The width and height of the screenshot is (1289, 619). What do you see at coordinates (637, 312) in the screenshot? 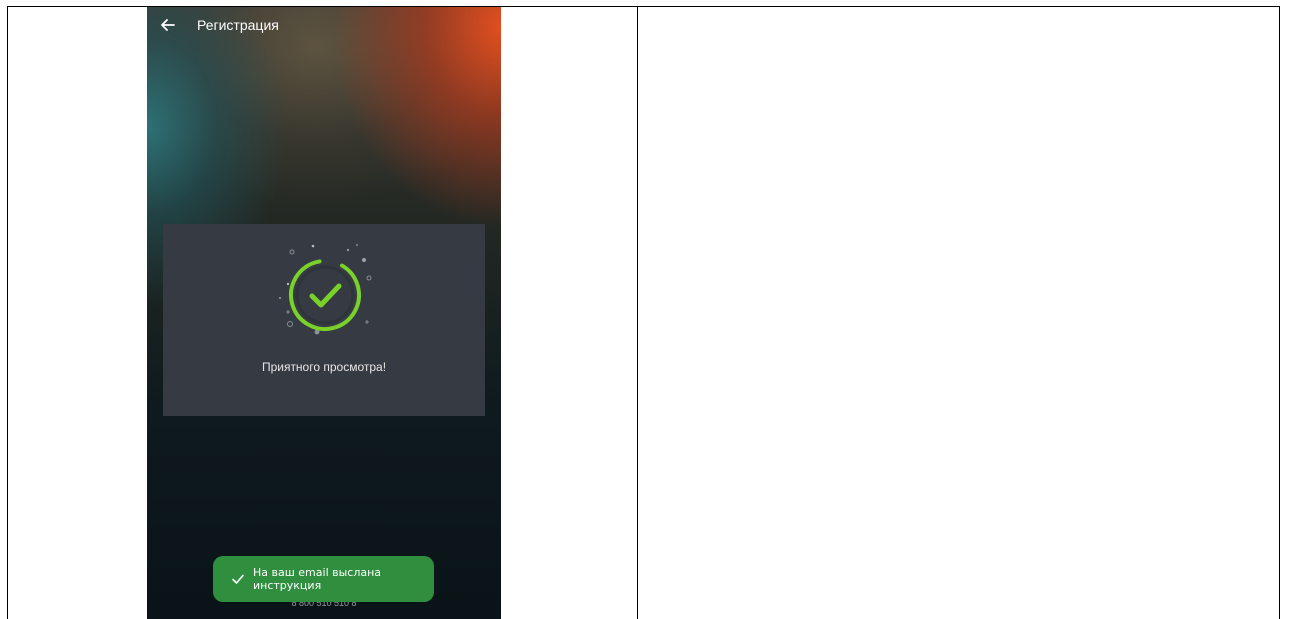
I see `table-cell-divider` at bounding box center [637, 312].